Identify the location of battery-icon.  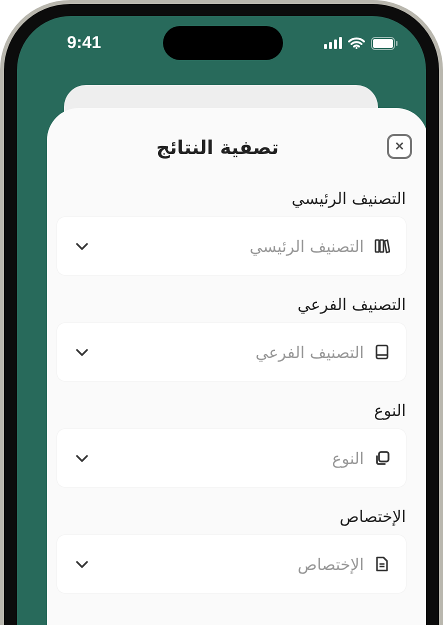
(384, 43).